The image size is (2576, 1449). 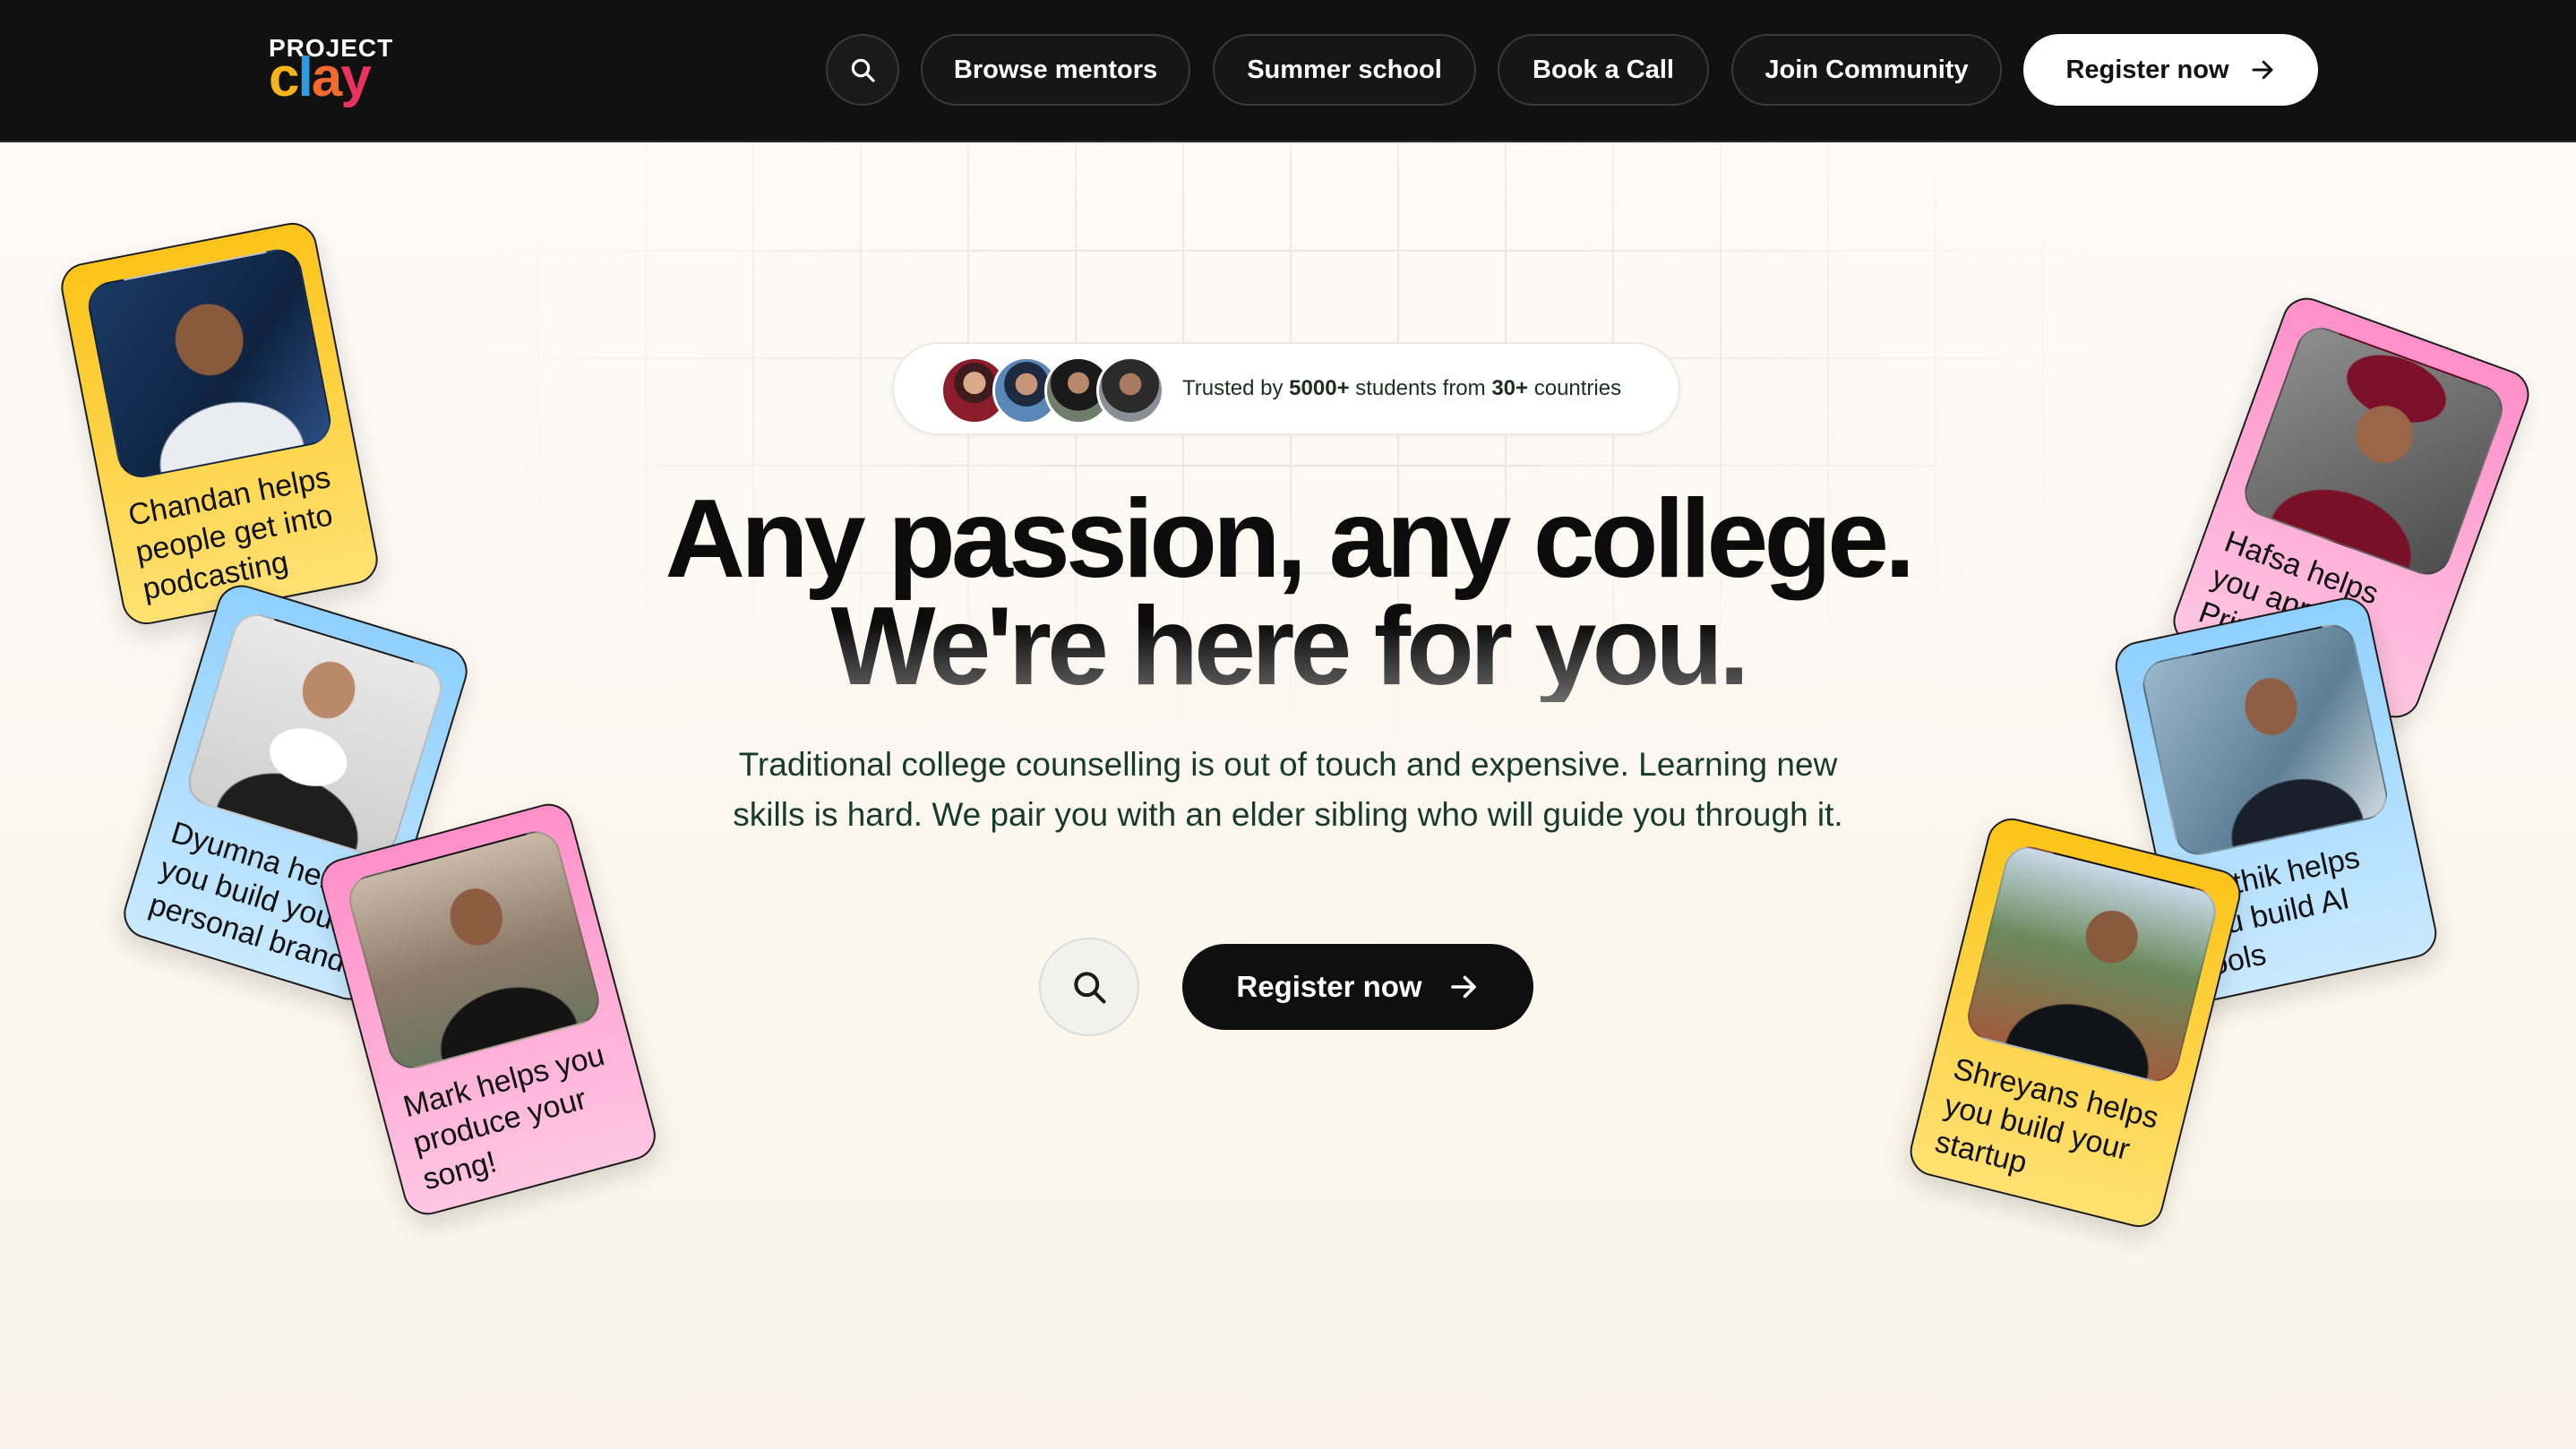 What do you see at coordinates (1055, 70) in the screenshot?
I see `nav-browse-mentors: Browse mentors` at bounding box center [1055, 70].